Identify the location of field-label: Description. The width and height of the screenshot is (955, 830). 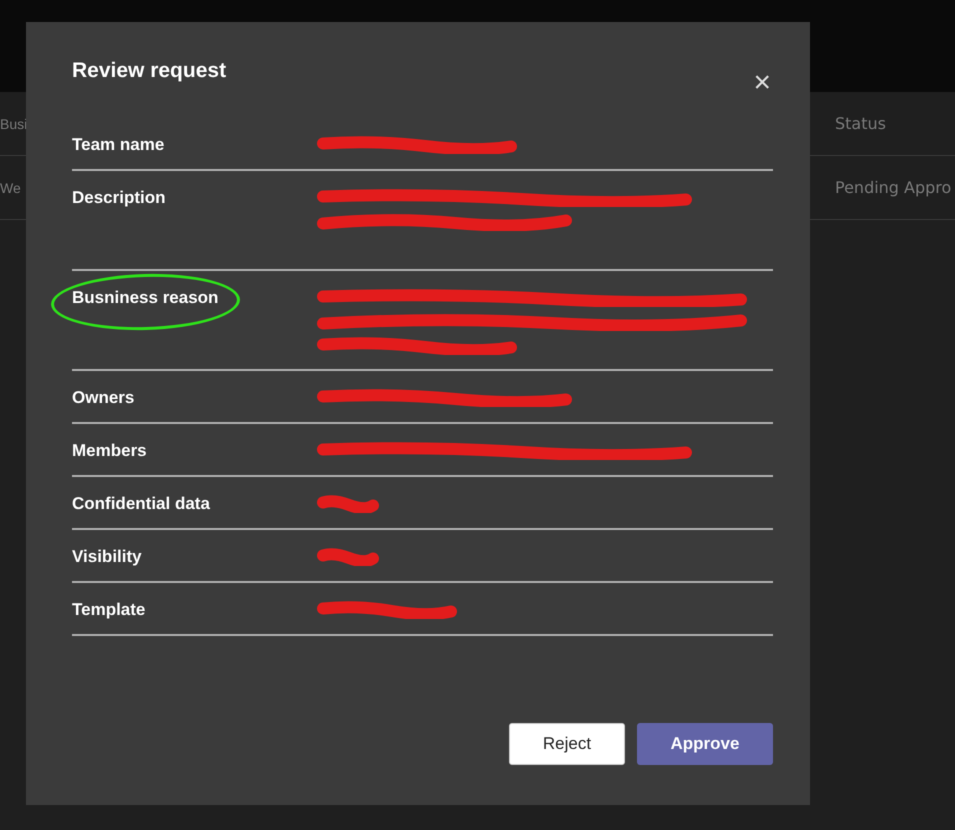
(119, 198).